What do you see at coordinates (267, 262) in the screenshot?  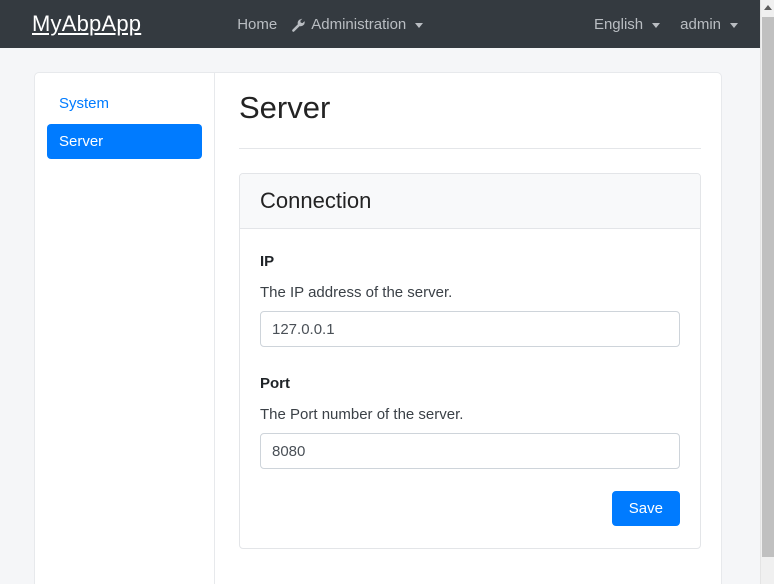 I see `ip-label: IP` at bounding box center [267, 262].